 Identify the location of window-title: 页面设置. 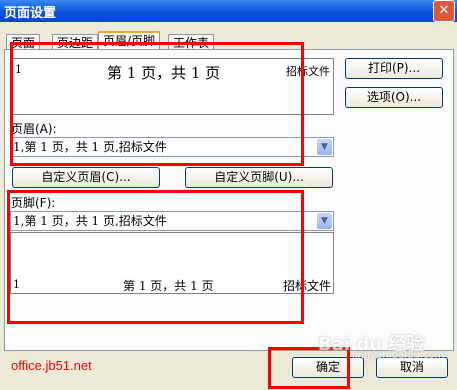
(30, 13).